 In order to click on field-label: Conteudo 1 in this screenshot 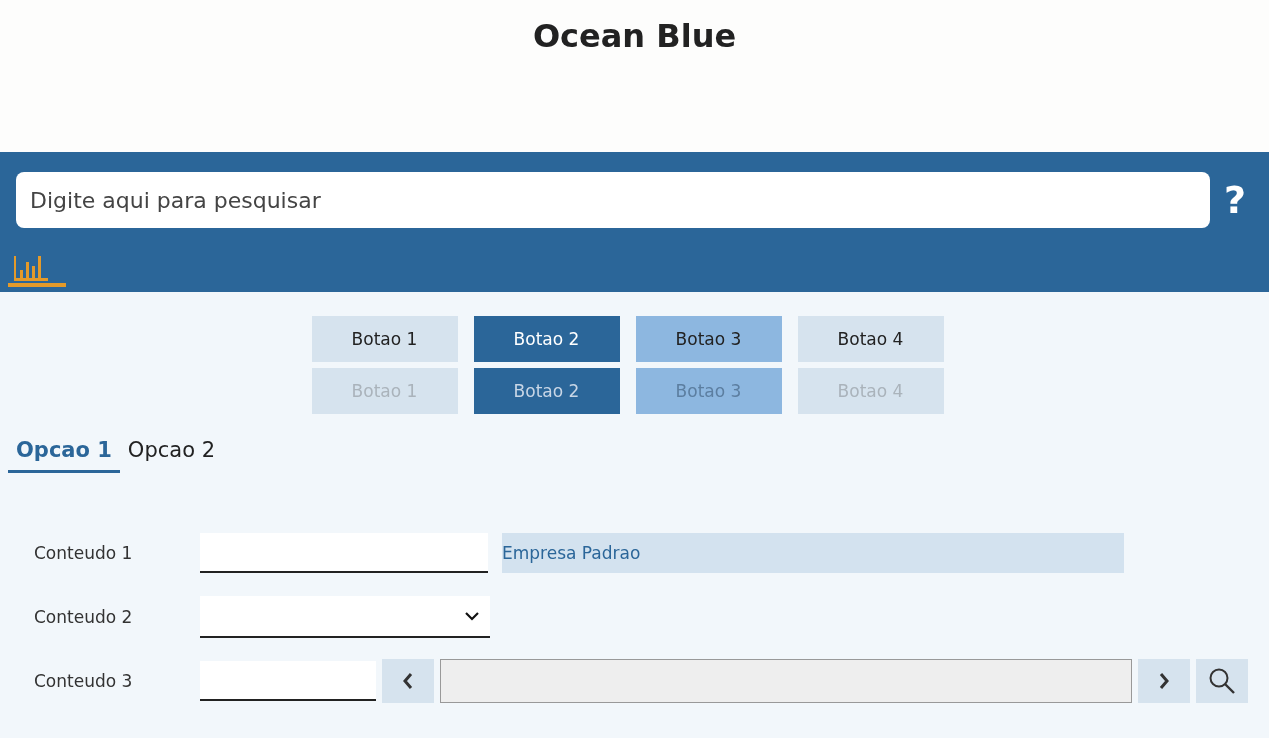, I will do `click(84, 553)`.